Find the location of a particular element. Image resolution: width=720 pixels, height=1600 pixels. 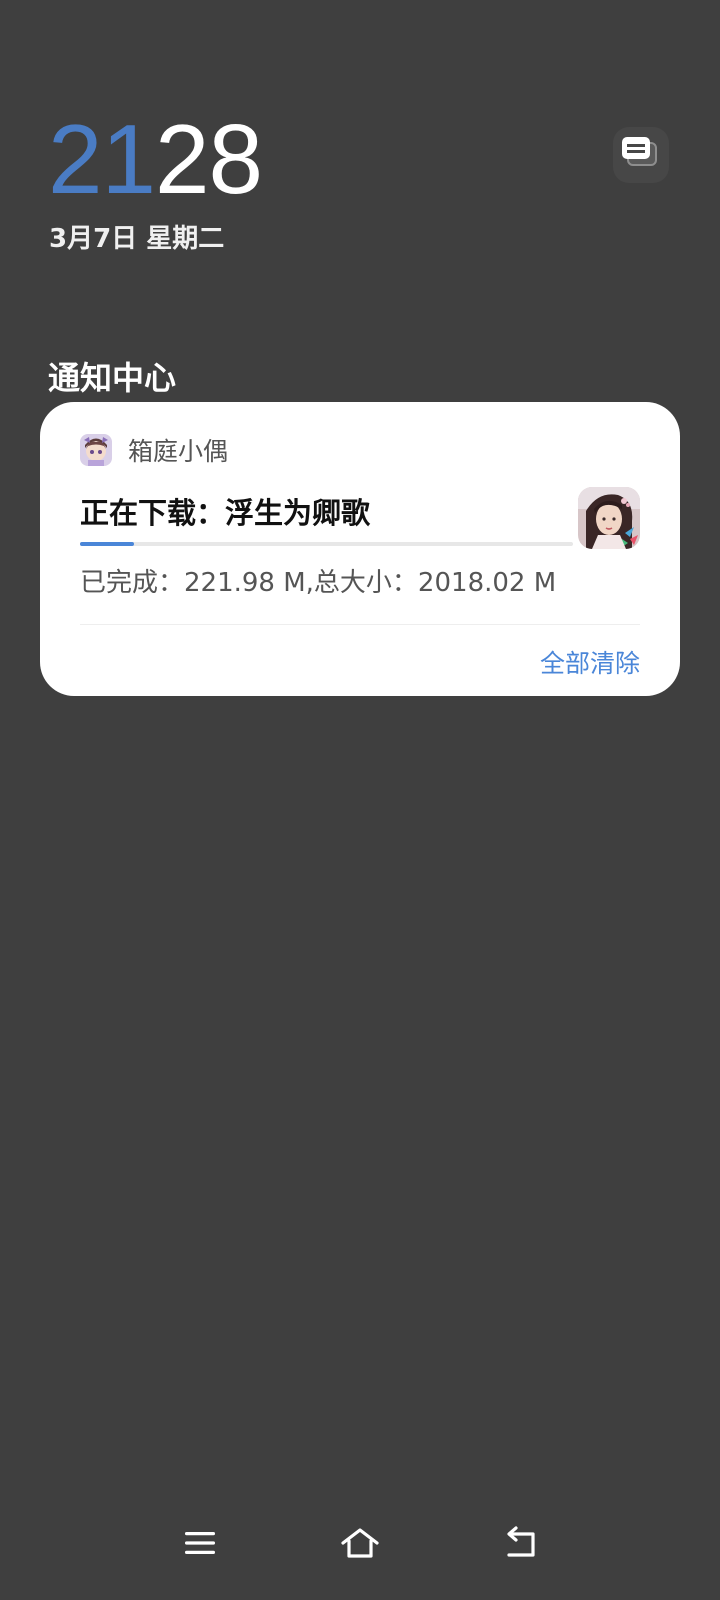

navigation-bar is located at coordinates (360, 1555).